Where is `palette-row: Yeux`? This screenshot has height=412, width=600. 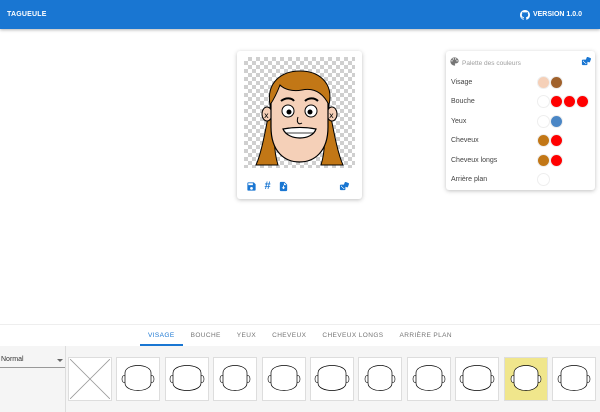
palette-row: Yeux is located at coordinates (521, 121).